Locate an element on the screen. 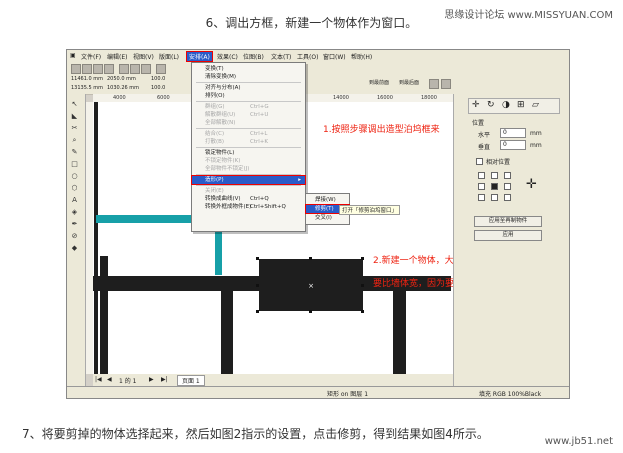 The height and width of the screenshot is (453, 623). cut-icon is located at coordinates (124, 69).